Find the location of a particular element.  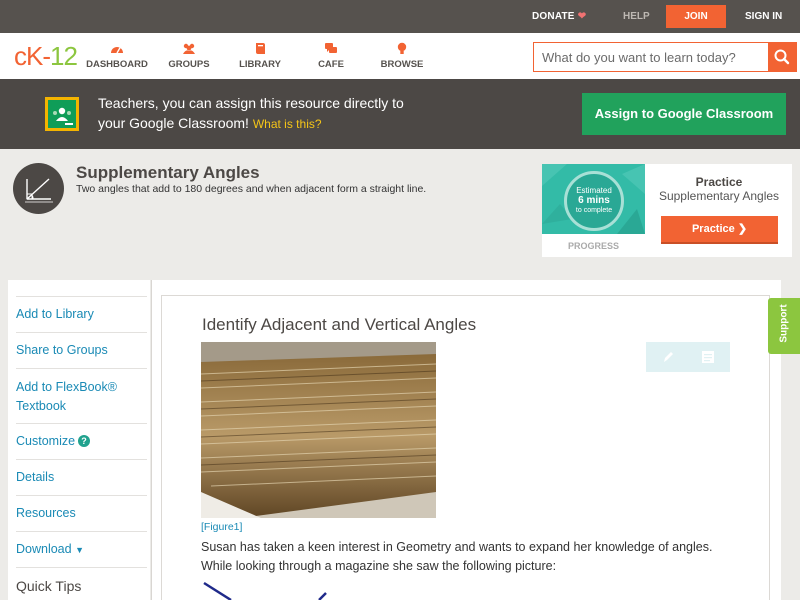

sidebar-download: Download ▼ is located at coordinates (81, 550).